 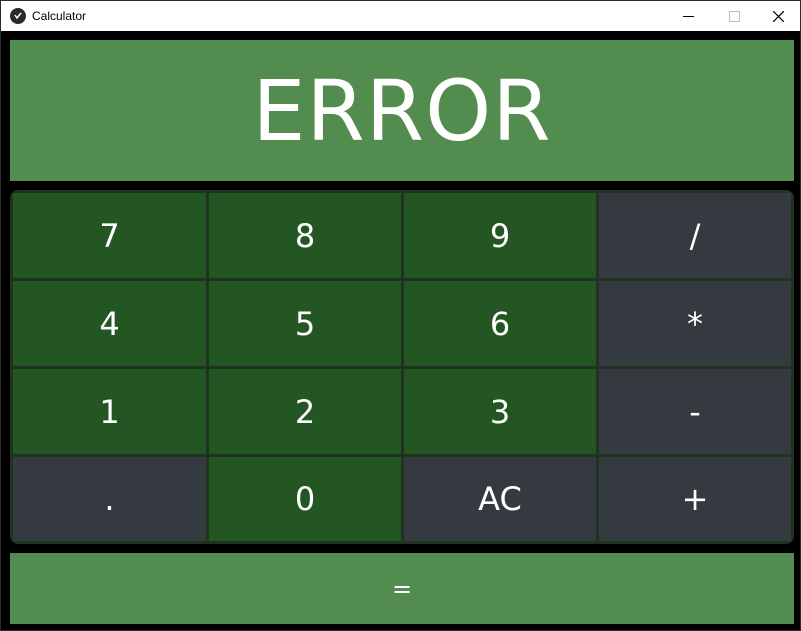 I want to click on key-divide-button: /, so click(x=695, y=235).